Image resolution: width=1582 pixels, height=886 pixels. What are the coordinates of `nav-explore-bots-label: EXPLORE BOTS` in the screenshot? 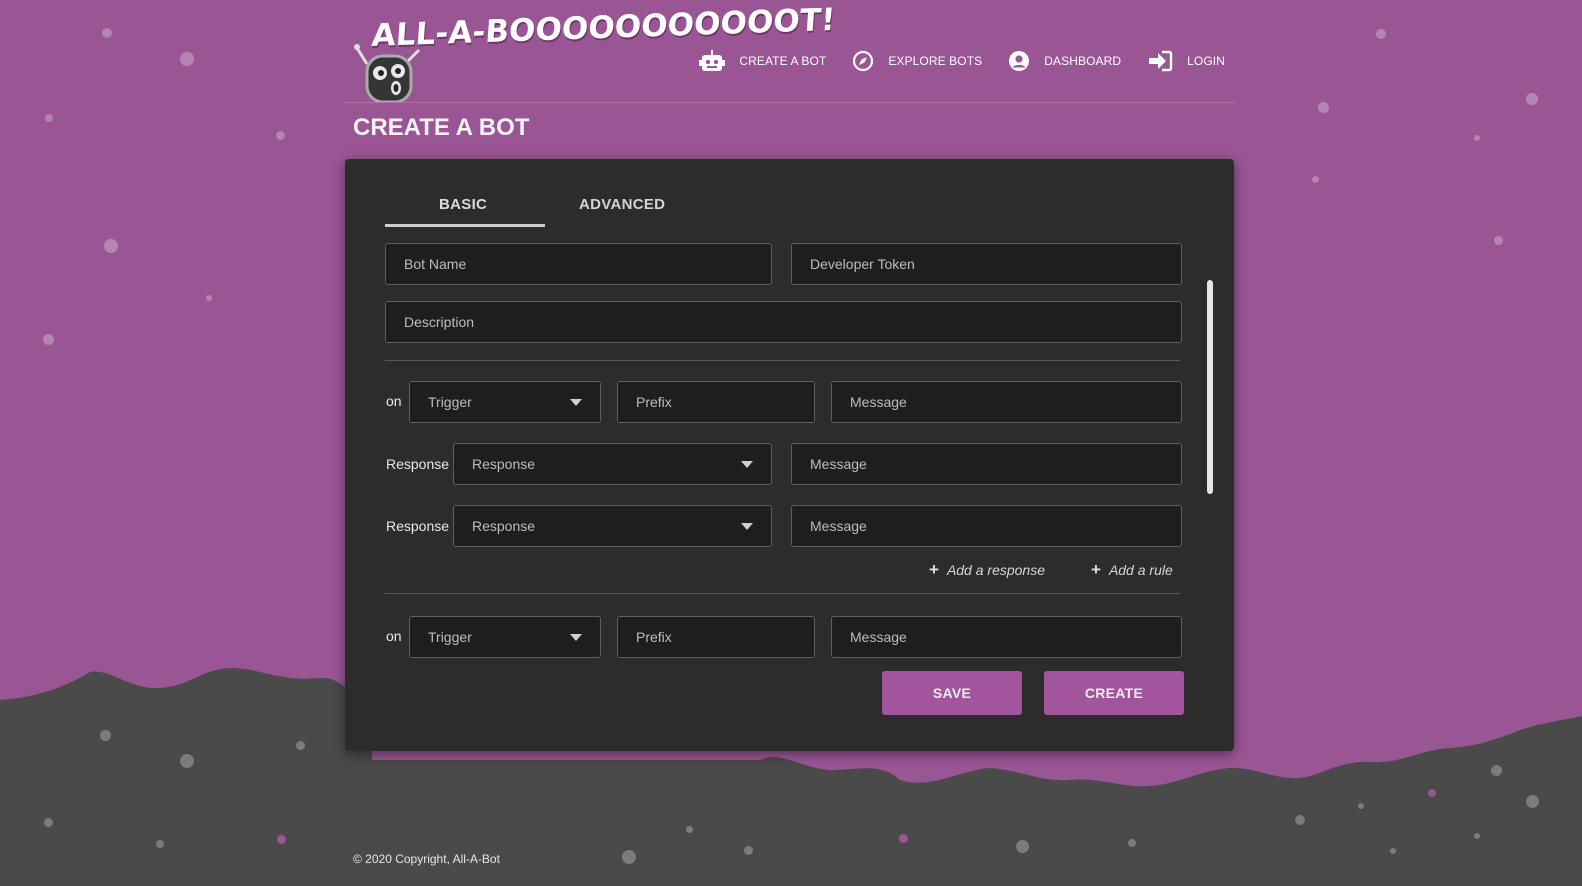 It's located at (935, 61).